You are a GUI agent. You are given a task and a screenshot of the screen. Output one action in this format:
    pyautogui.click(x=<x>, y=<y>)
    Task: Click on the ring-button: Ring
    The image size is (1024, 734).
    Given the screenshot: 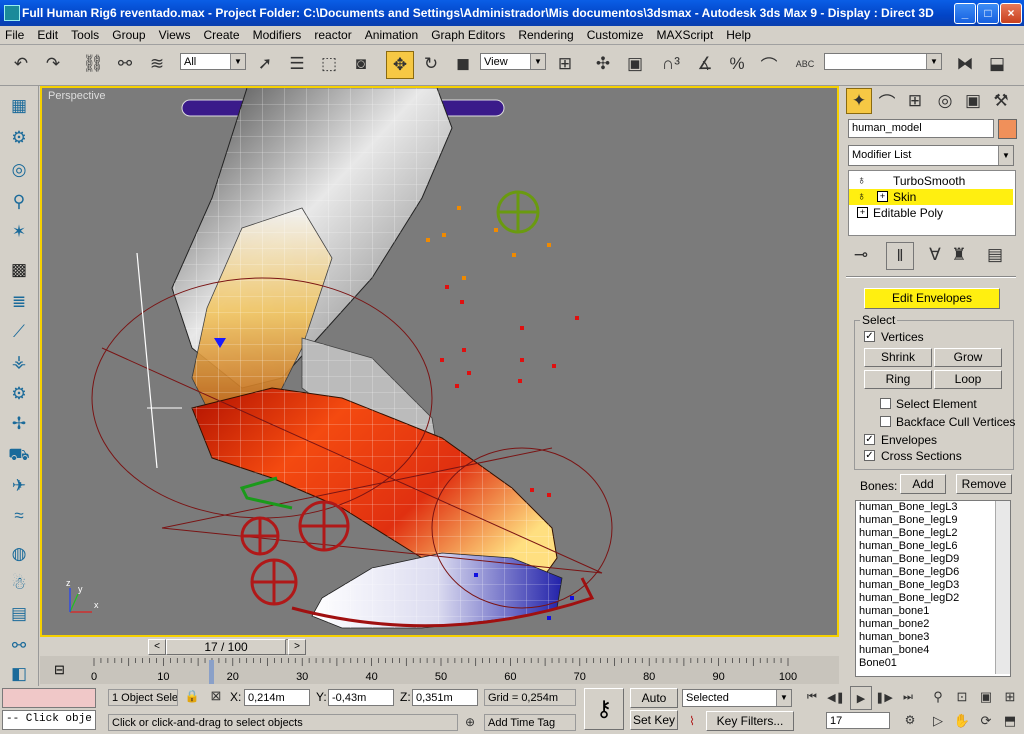 What is the action you would take?
    pyautogui.click(x=898, y=379)
    